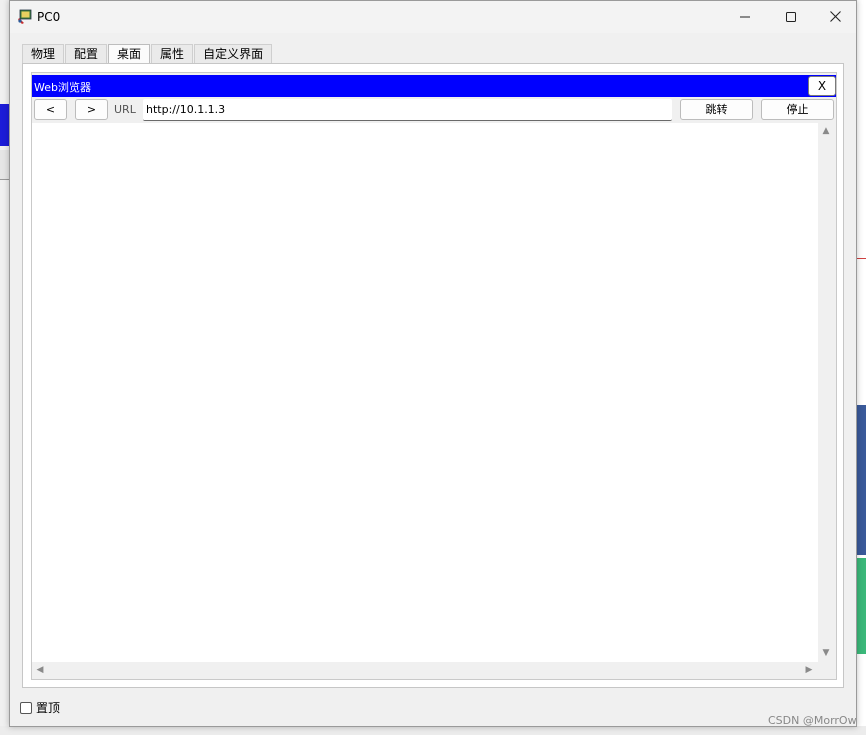 This screenshot has height=735, width=866. I want to click on scroll-left-icon: ◀, so click(40, 670).